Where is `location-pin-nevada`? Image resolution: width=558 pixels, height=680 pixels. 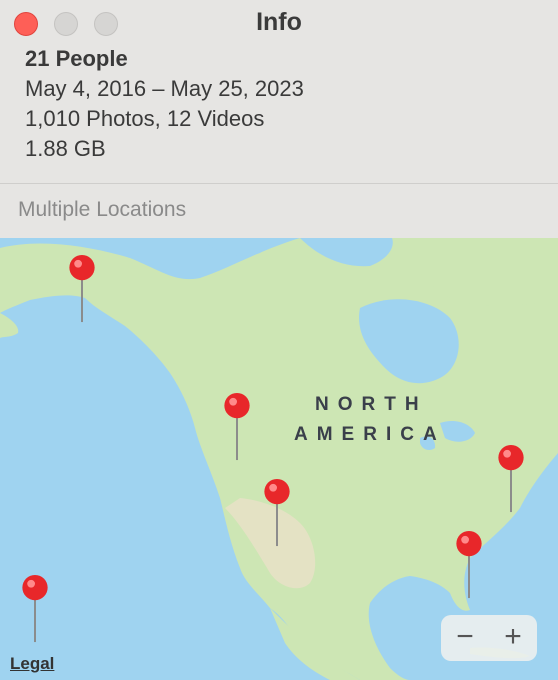 location-pin-nevada is located at coordinates (277, 513).